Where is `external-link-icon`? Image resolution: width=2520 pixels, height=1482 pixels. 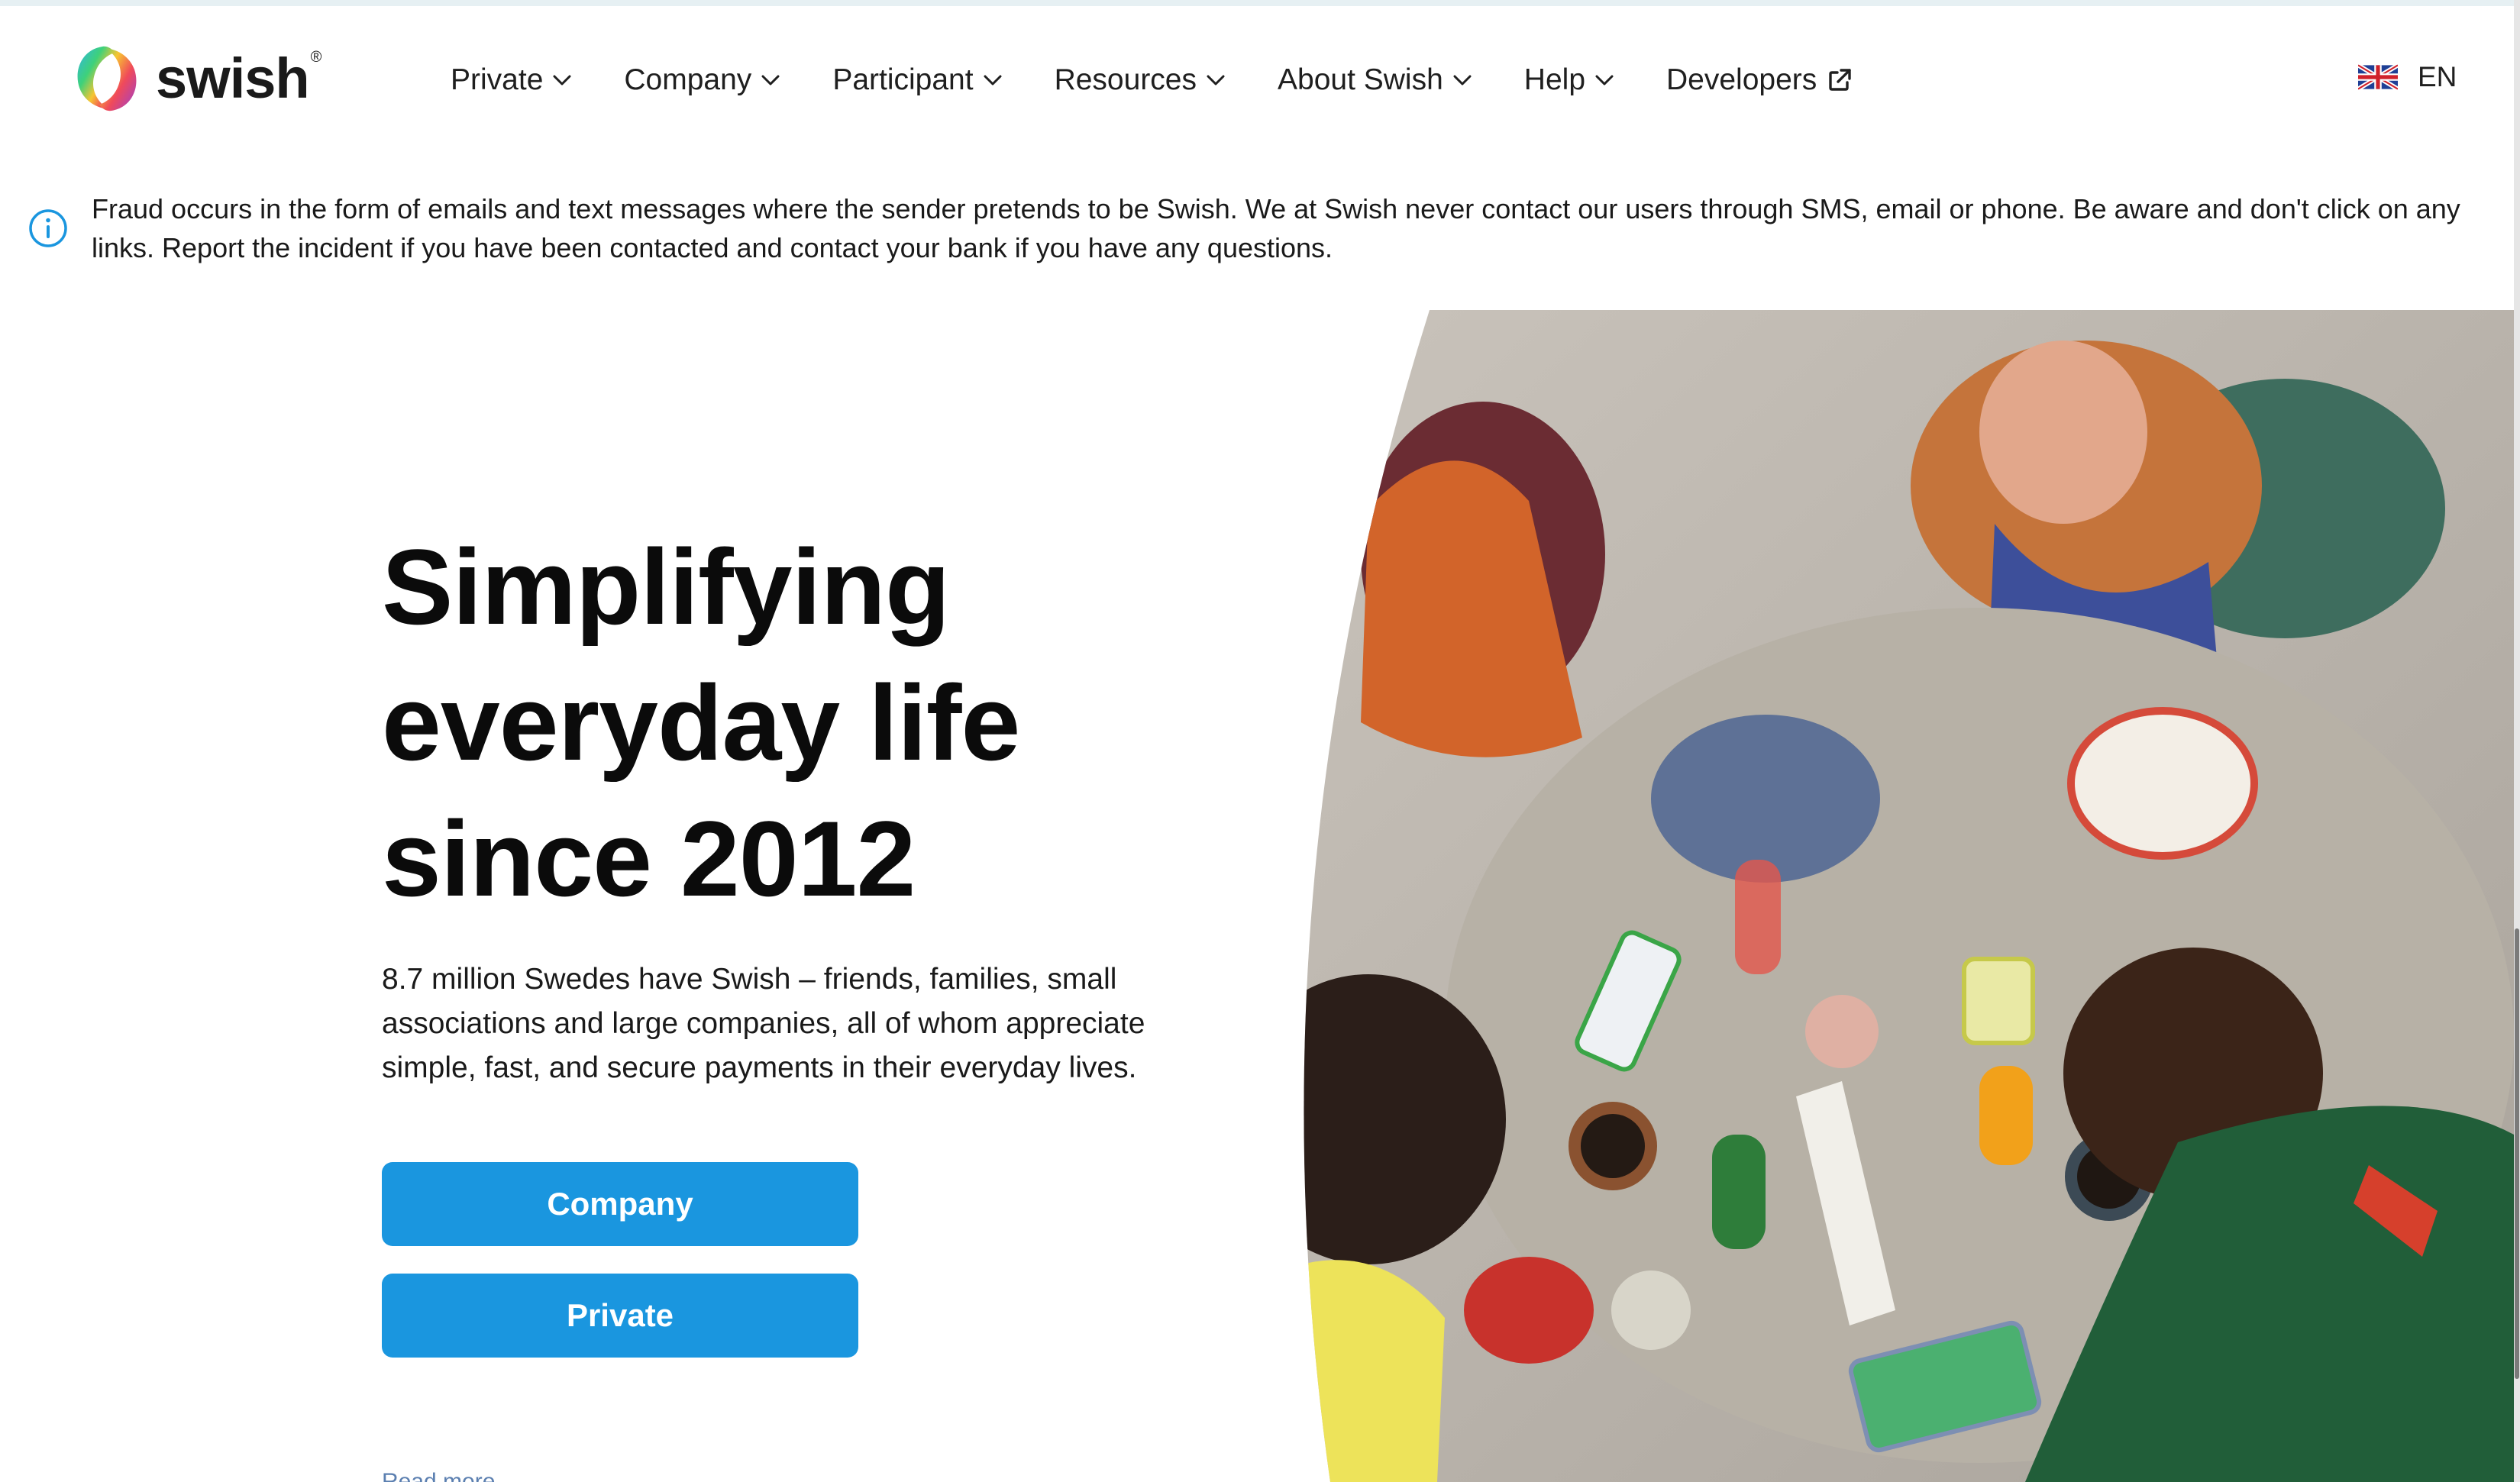 external-link-icon is located at coordinates (1840, 80).